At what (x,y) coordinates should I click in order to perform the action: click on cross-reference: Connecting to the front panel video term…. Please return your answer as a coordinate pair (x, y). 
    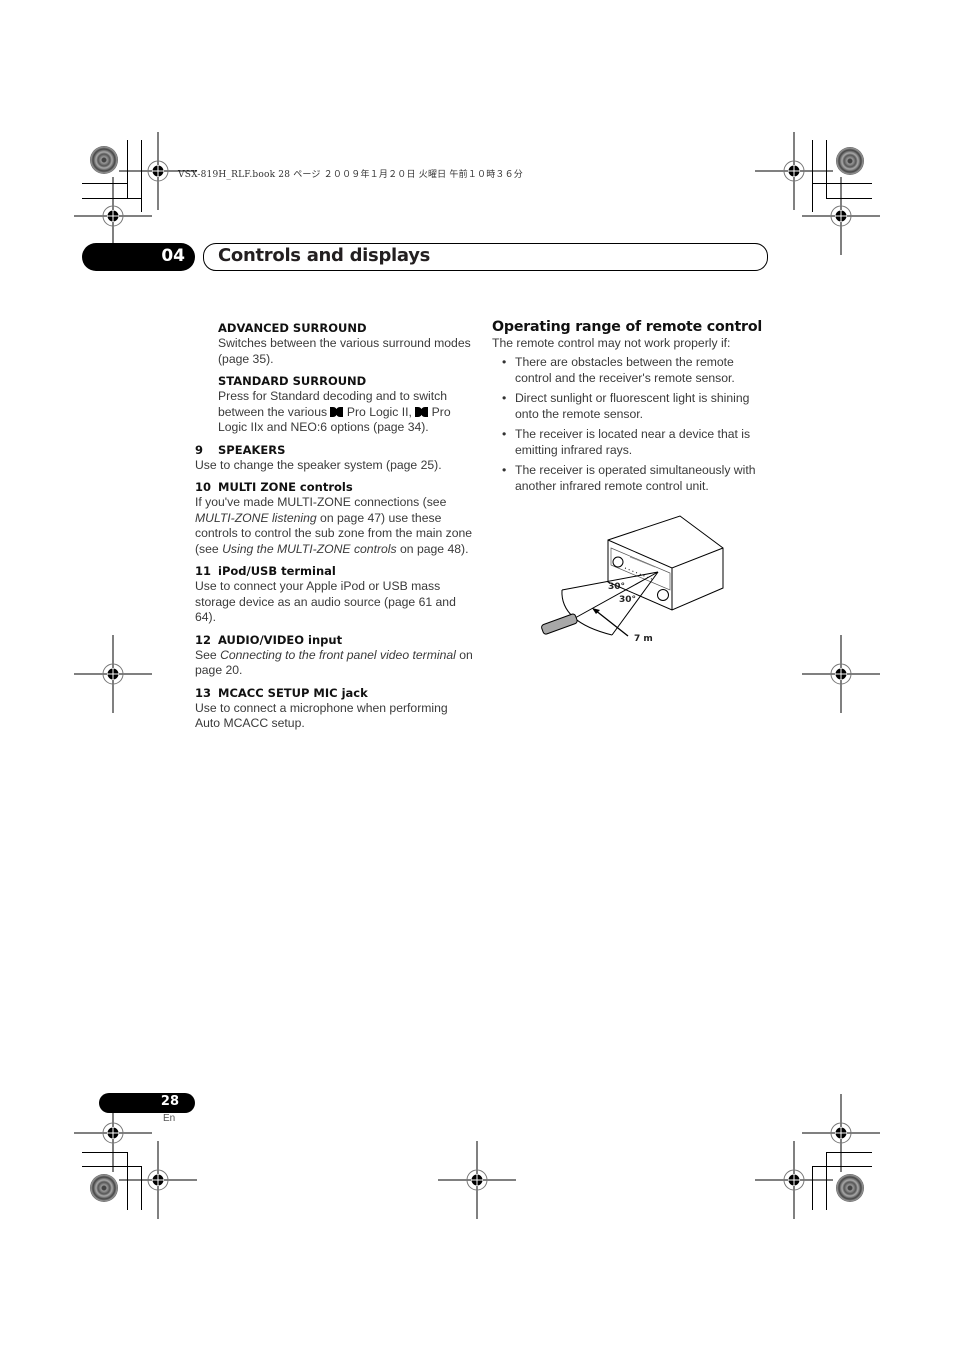
    Looking at the image, I should click on (338, 654).